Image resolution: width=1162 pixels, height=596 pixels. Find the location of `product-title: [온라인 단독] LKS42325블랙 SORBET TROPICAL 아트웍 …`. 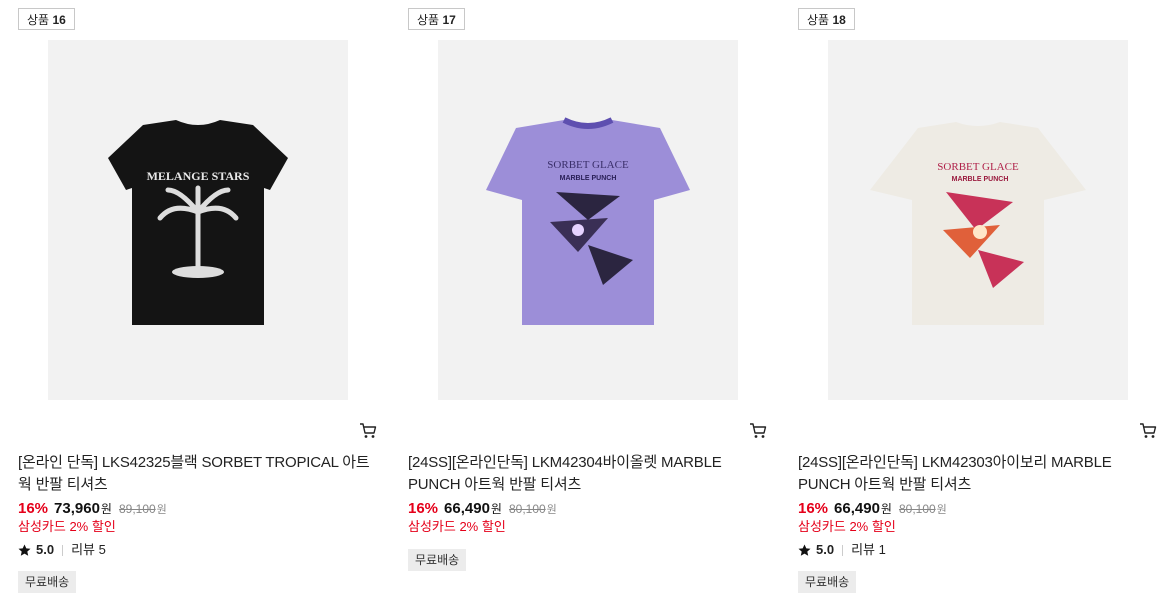

product-title: [온라인 단독] LKS42325블랙 SORBET TROPICAL 아트웍 … is located at coordinates (198, 474).